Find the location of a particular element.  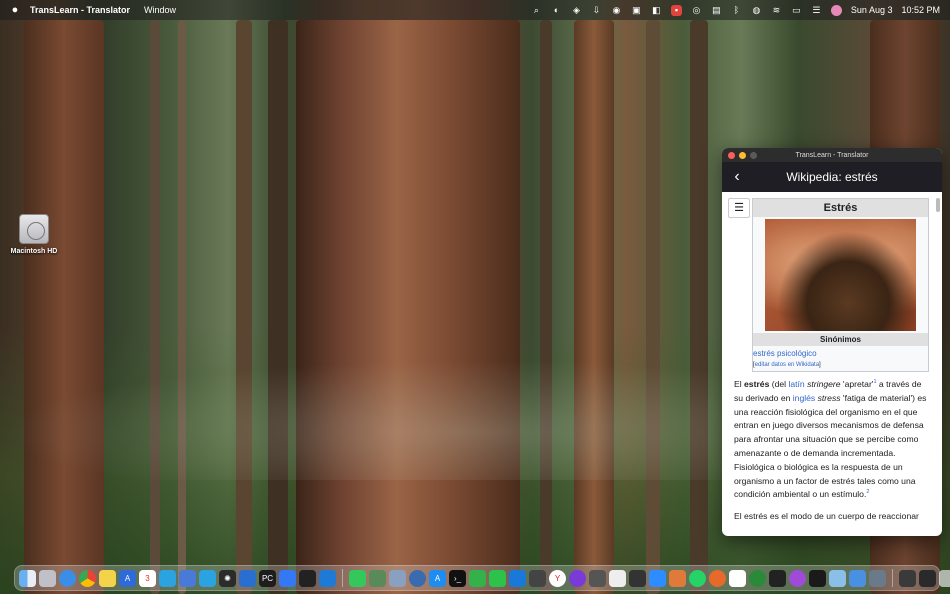

chrome-icon is located at coordinates (87, 578).